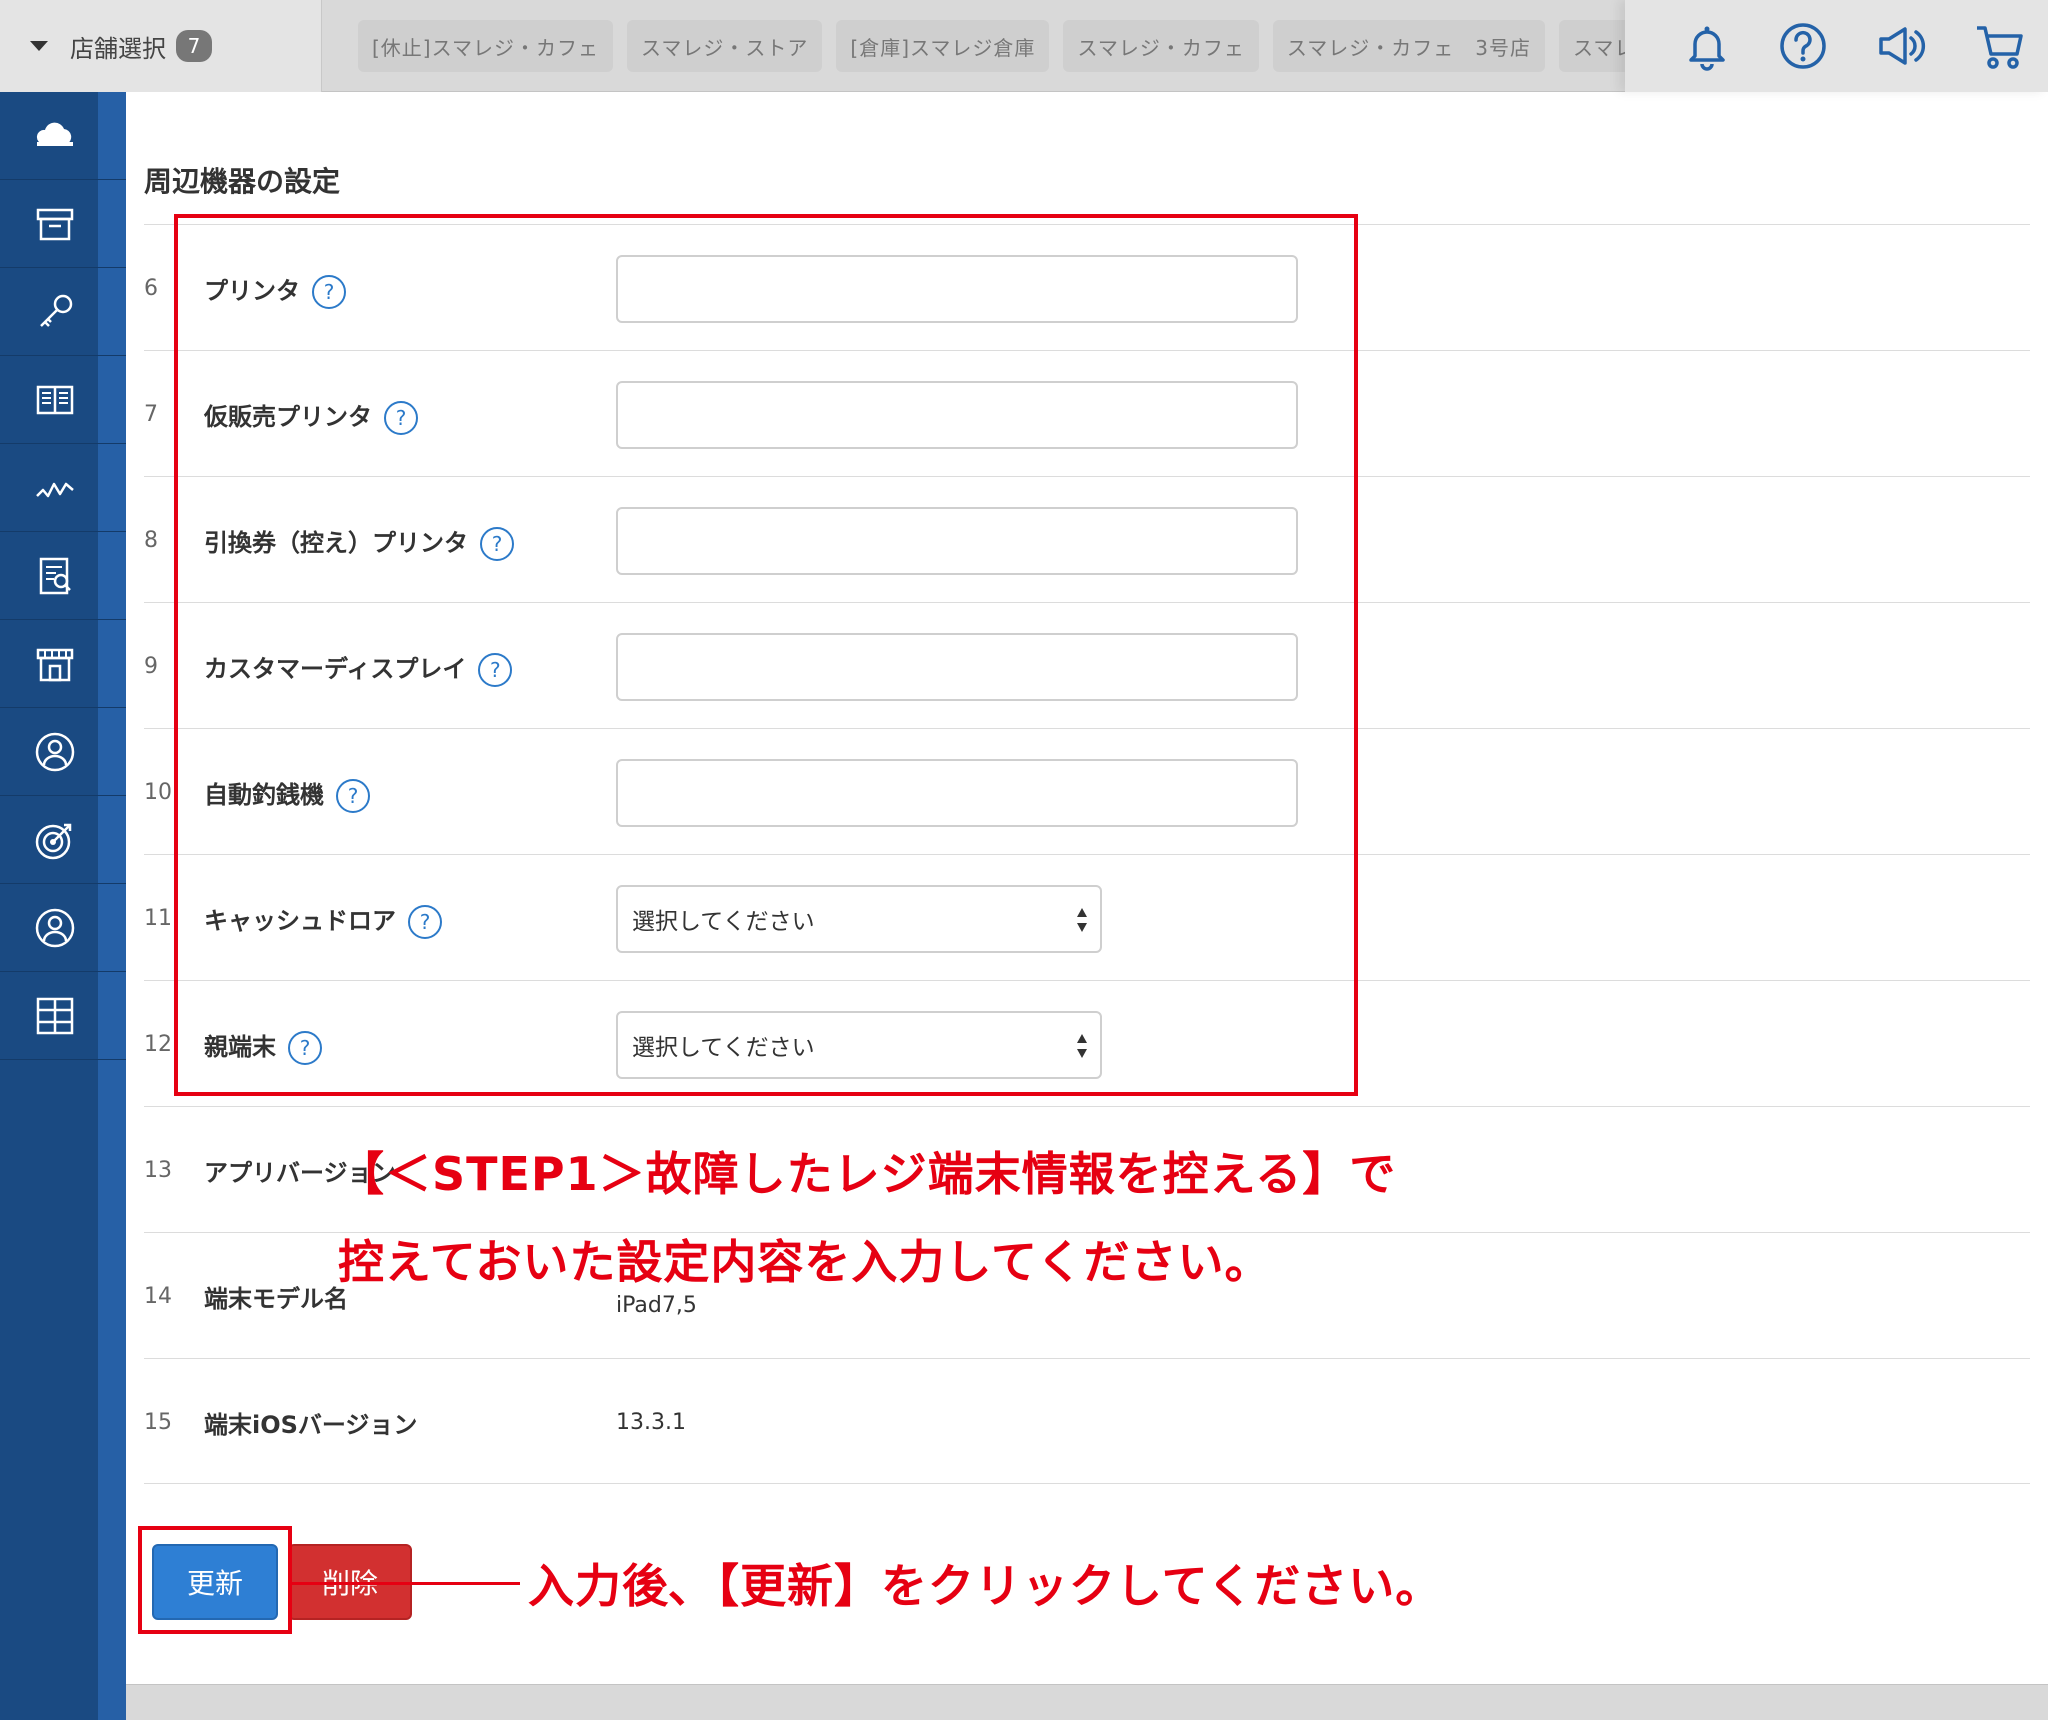 Image resolution: width=2048 pixels, height=1720 pixels. Describe the element at coordinates (151, 666) in the screenshot. I see `row-number: 9` at that location.